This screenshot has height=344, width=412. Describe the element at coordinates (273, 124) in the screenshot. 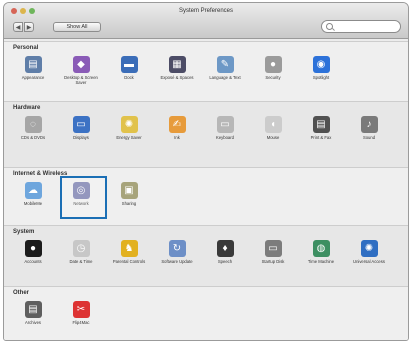

I see `mouse-icon: ◖` at that location.